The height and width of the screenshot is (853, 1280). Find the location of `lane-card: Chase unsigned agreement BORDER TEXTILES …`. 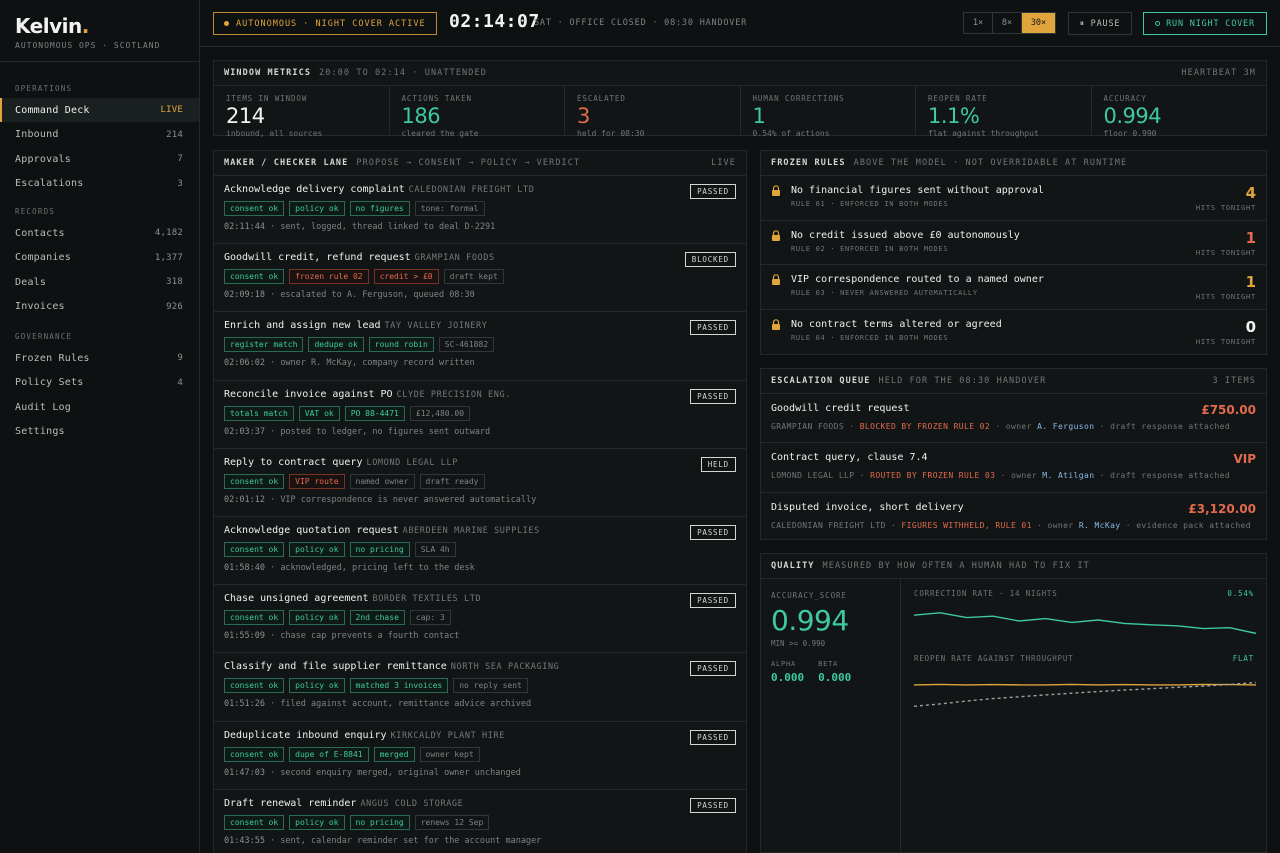

lane-card: Chase unsigned agreement BORDER TEXTILES … is located at coordinates (480, 619).